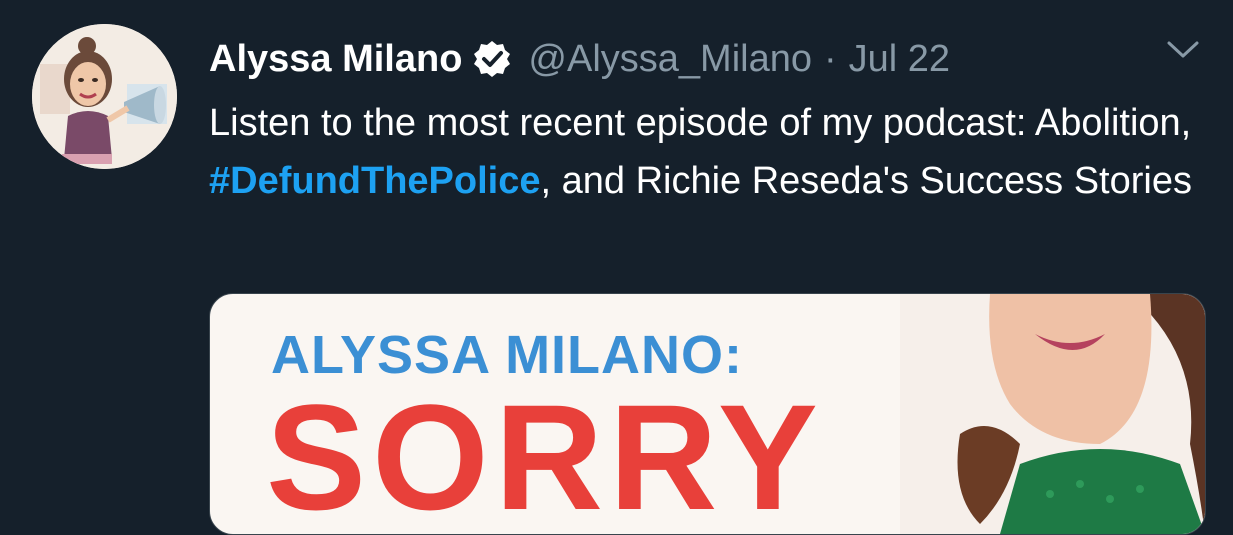 This screenshot has height=535, width=1233. I want to click on chevron-down-icon, so click(1183, 50).